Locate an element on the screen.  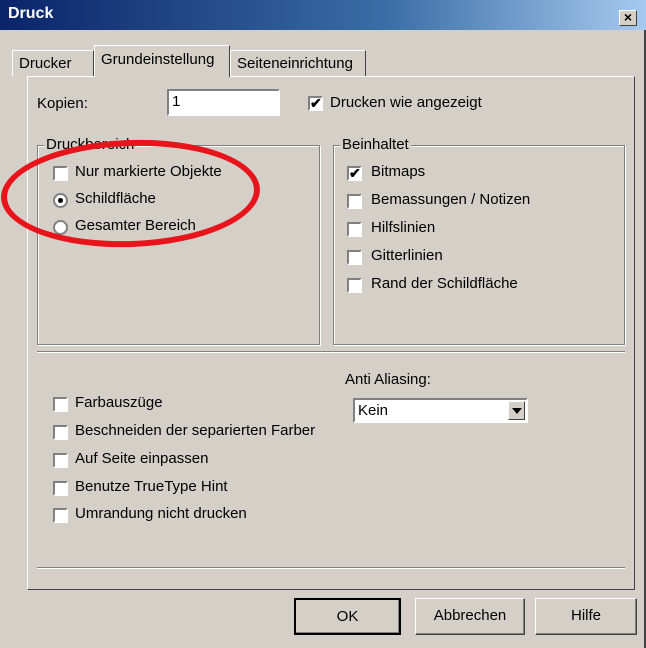
ok-button: OK is located at coordinates (347, 616).